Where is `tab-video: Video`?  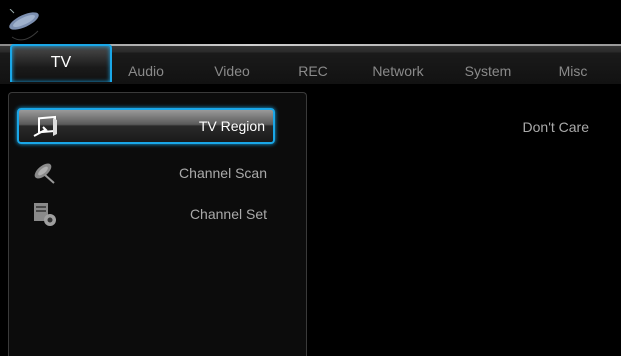
tab-video: Video is located at coordinates (232, 69).